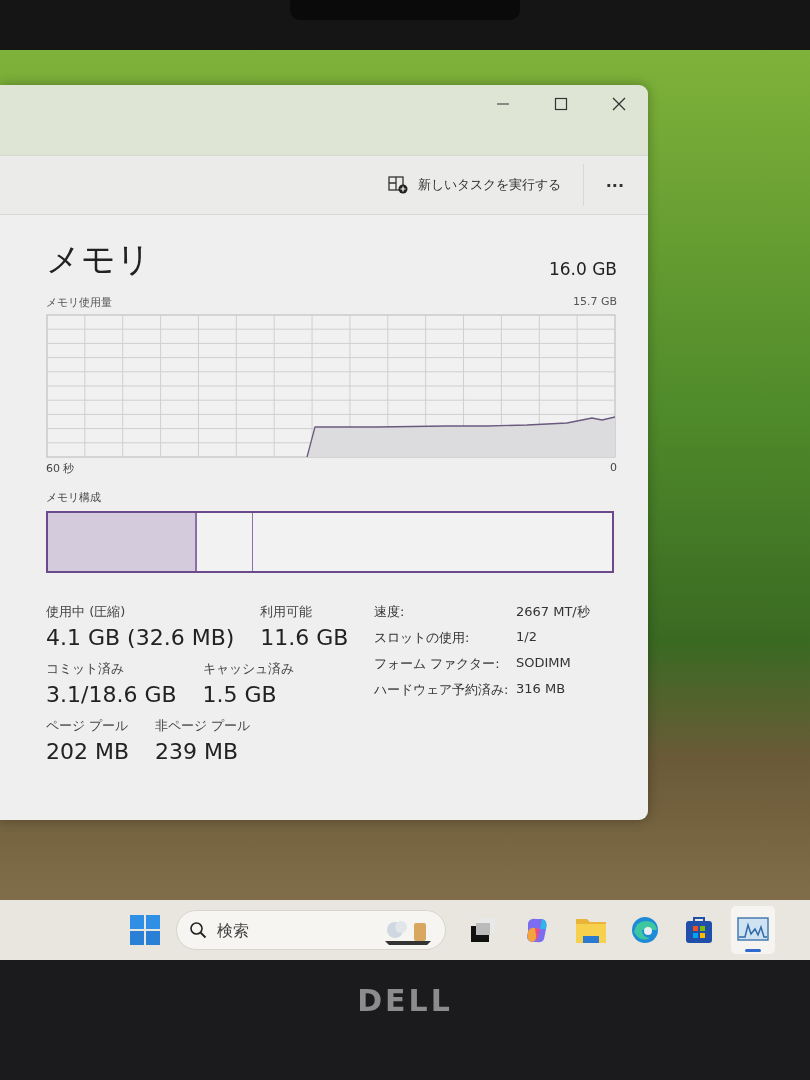 The height and width of the screenshot is (1080, 810). I want to click on page-title: メモリ, so click(98, 259).